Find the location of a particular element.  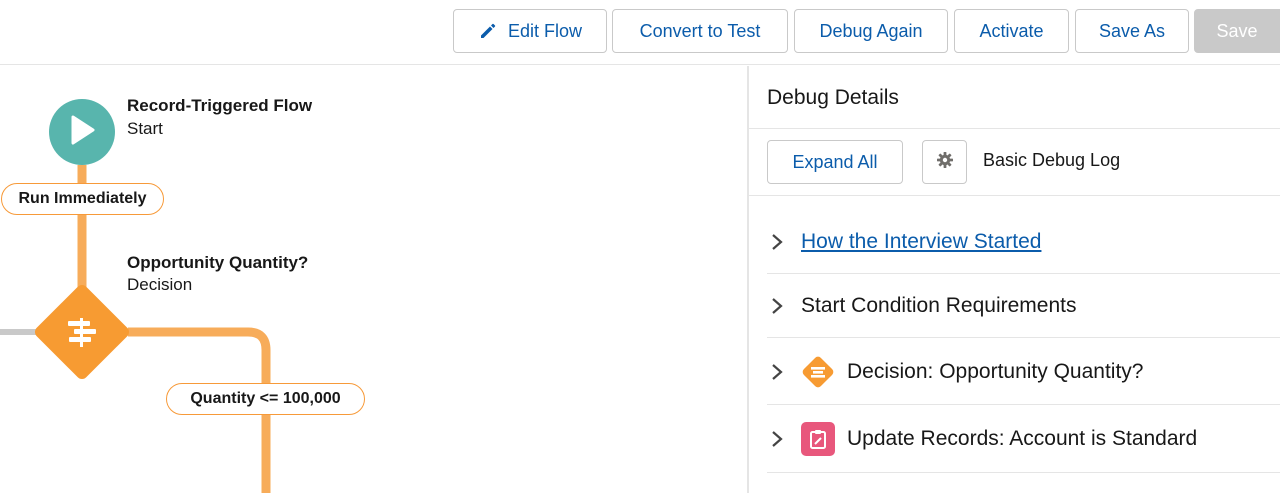

outcome-label: Quantity <= 100,000 is located at coordinates (265, 399).